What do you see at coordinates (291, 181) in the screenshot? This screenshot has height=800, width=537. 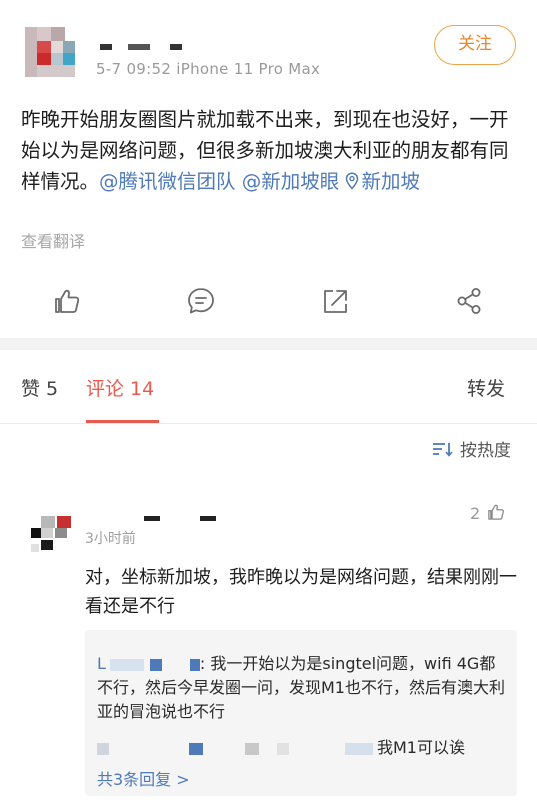 I see `mention-link: @新加坡眼` at bounding box center [291, 181].